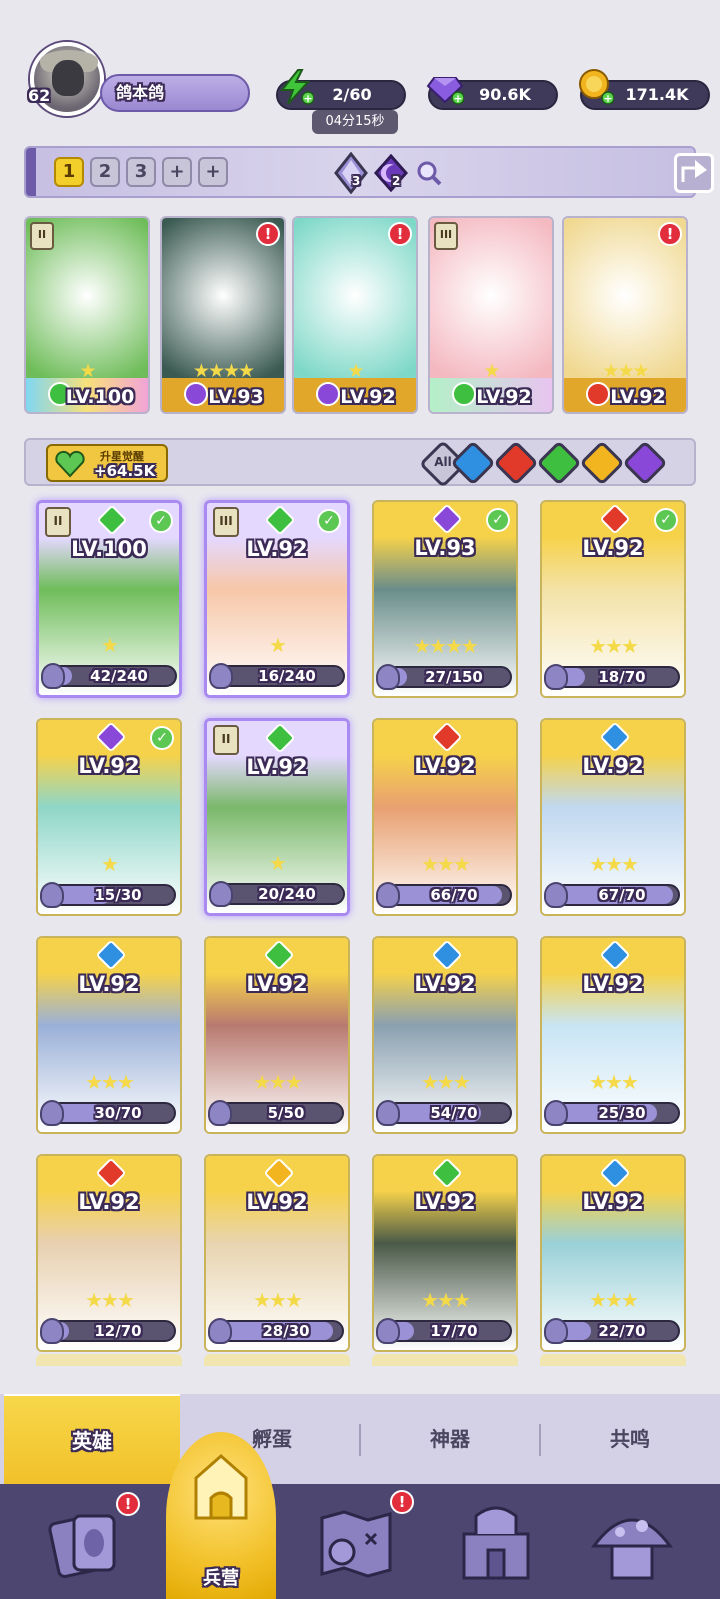 The width and height of the screenshot is (720, 1599). I want to click on shard-progress-text: 22/70, so click(622, 1331).